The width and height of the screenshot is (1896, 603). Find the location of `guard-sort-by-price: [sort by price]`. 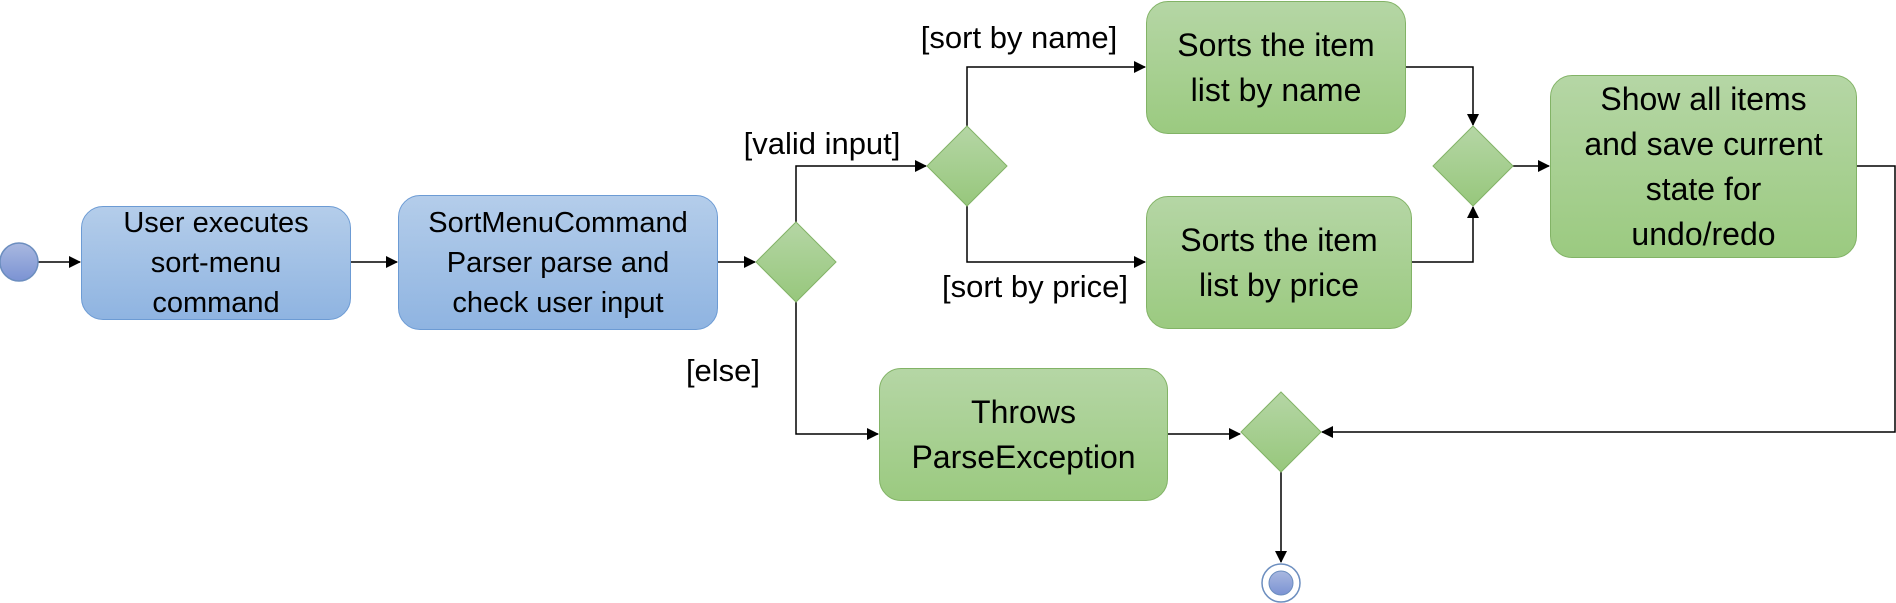

guard-sort-by-price: [sort by price] is located at coordinates (1035, 286).